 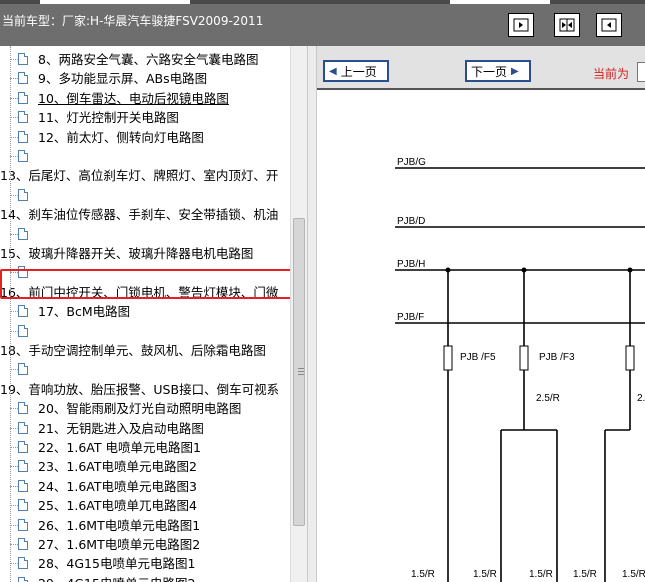 What do you see at coordinates (133, 21) in the screenshot?
I see `vehicle-model-title: 当前车型：厂家:H-华晨汽车骏捷FSV2009-2011` at bounding box center [133, 21].